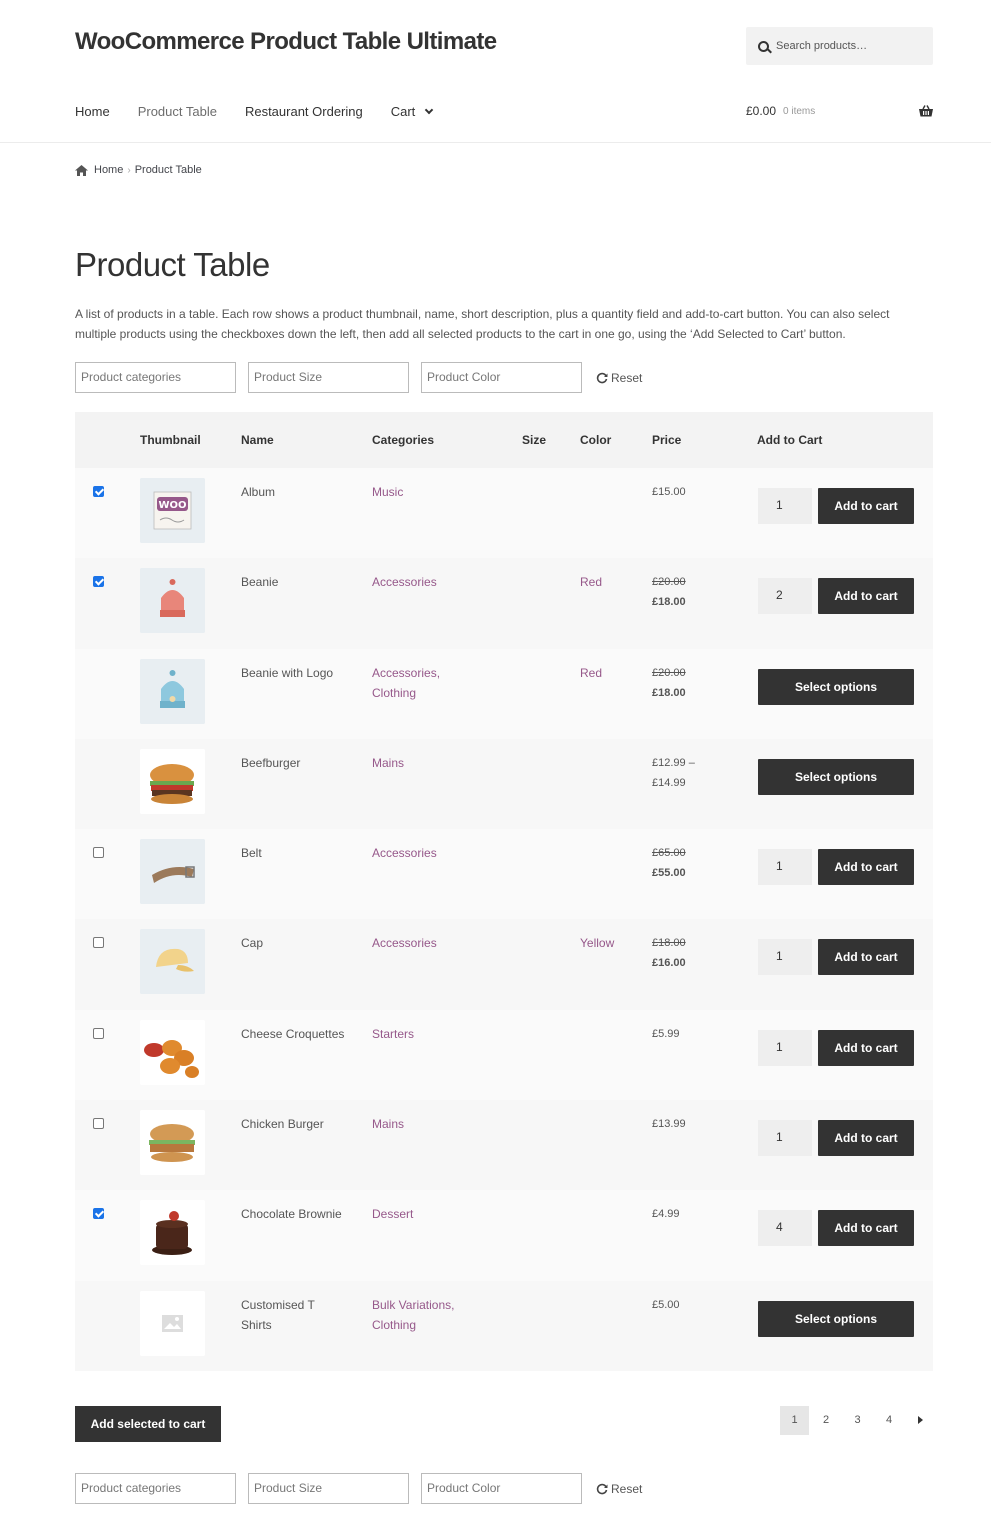  I want to click on product-name: Chicken Burger, so click(293, 1124).